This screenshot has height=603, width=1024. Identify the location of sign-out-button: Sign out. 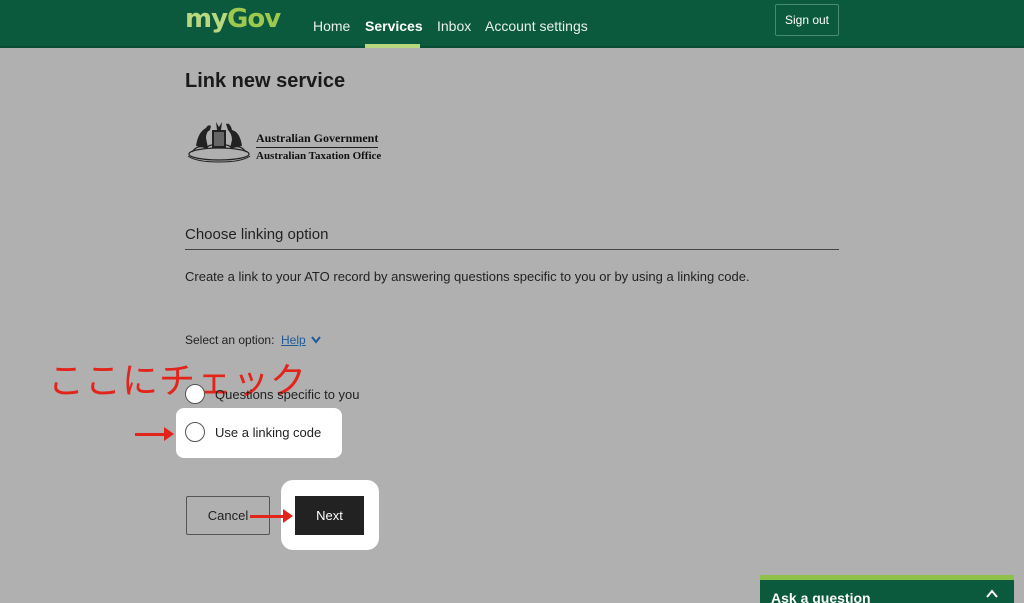
(807, 20).